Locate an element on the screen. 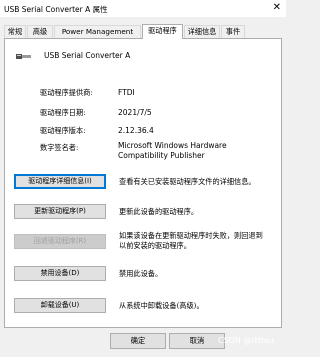 This screenshot has width=320, height=357. tab-general: 常规 is located at coordinates (15, 31).